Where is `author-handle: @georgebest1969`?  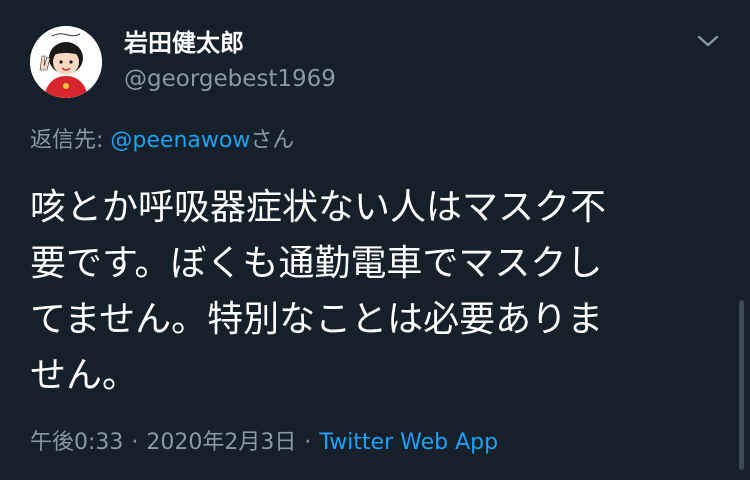 author-handle: @georgebest1969 is located at coordinates (230, 79).